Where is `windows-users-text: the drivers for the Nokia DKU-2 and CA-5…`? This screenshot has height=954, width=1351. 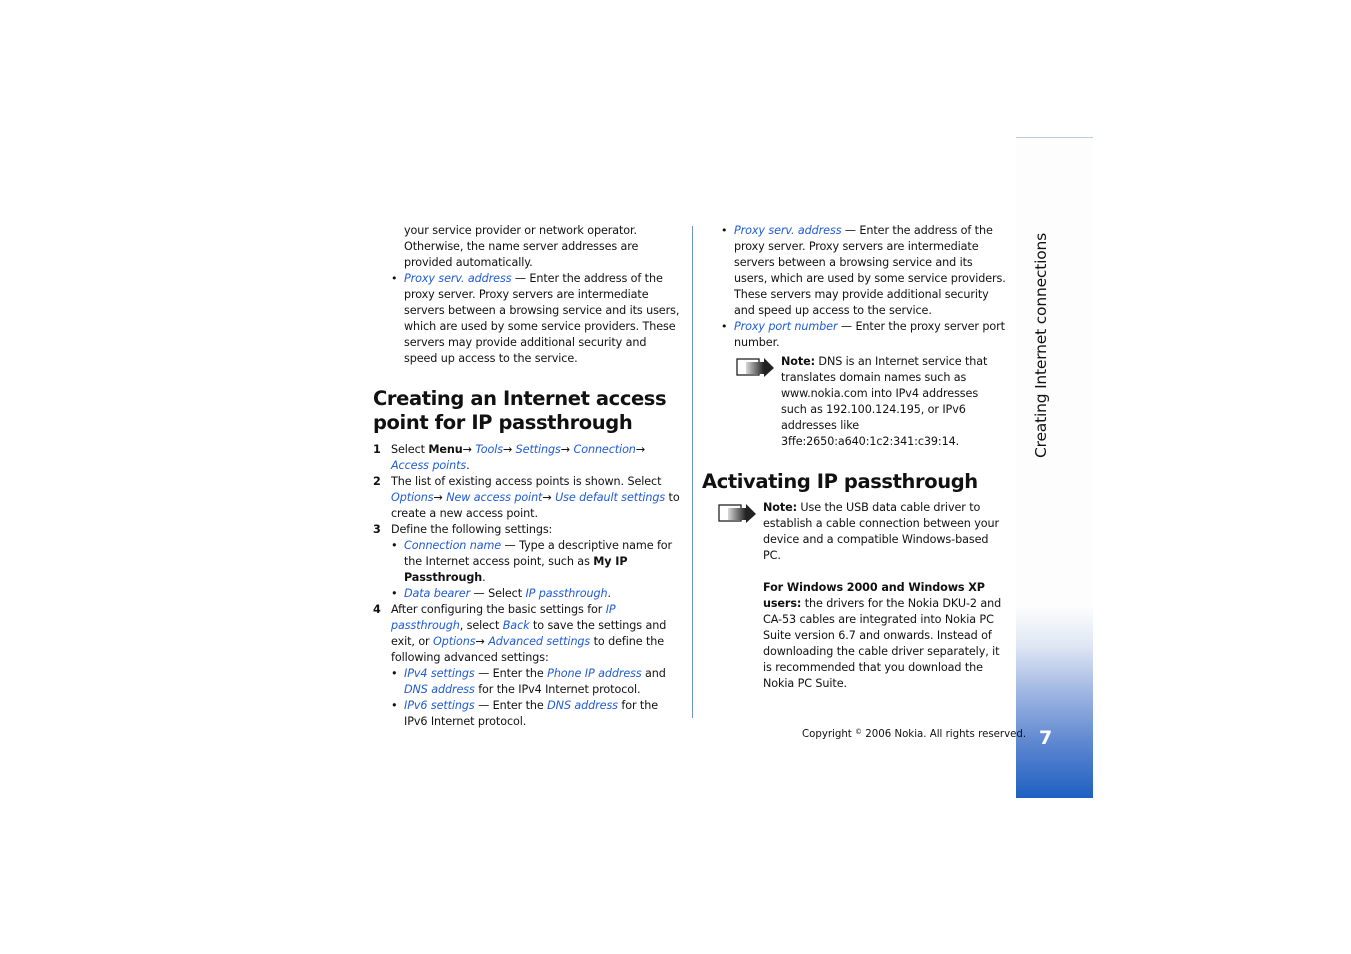 windows-users-text: the drivers for the Nokia DKU-2 and CA-5… is located at coordinates (882, 643).